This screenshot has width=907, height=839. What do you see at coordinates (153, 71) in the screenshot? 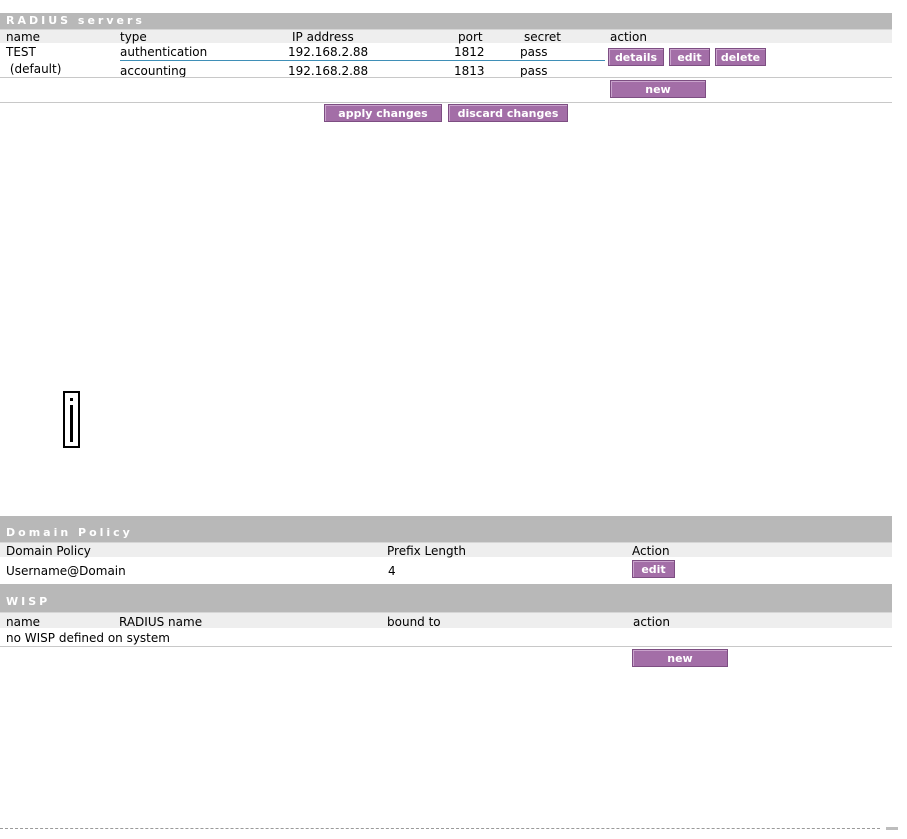
I see `radius-type: accounting` at bounding box center [153, 71].